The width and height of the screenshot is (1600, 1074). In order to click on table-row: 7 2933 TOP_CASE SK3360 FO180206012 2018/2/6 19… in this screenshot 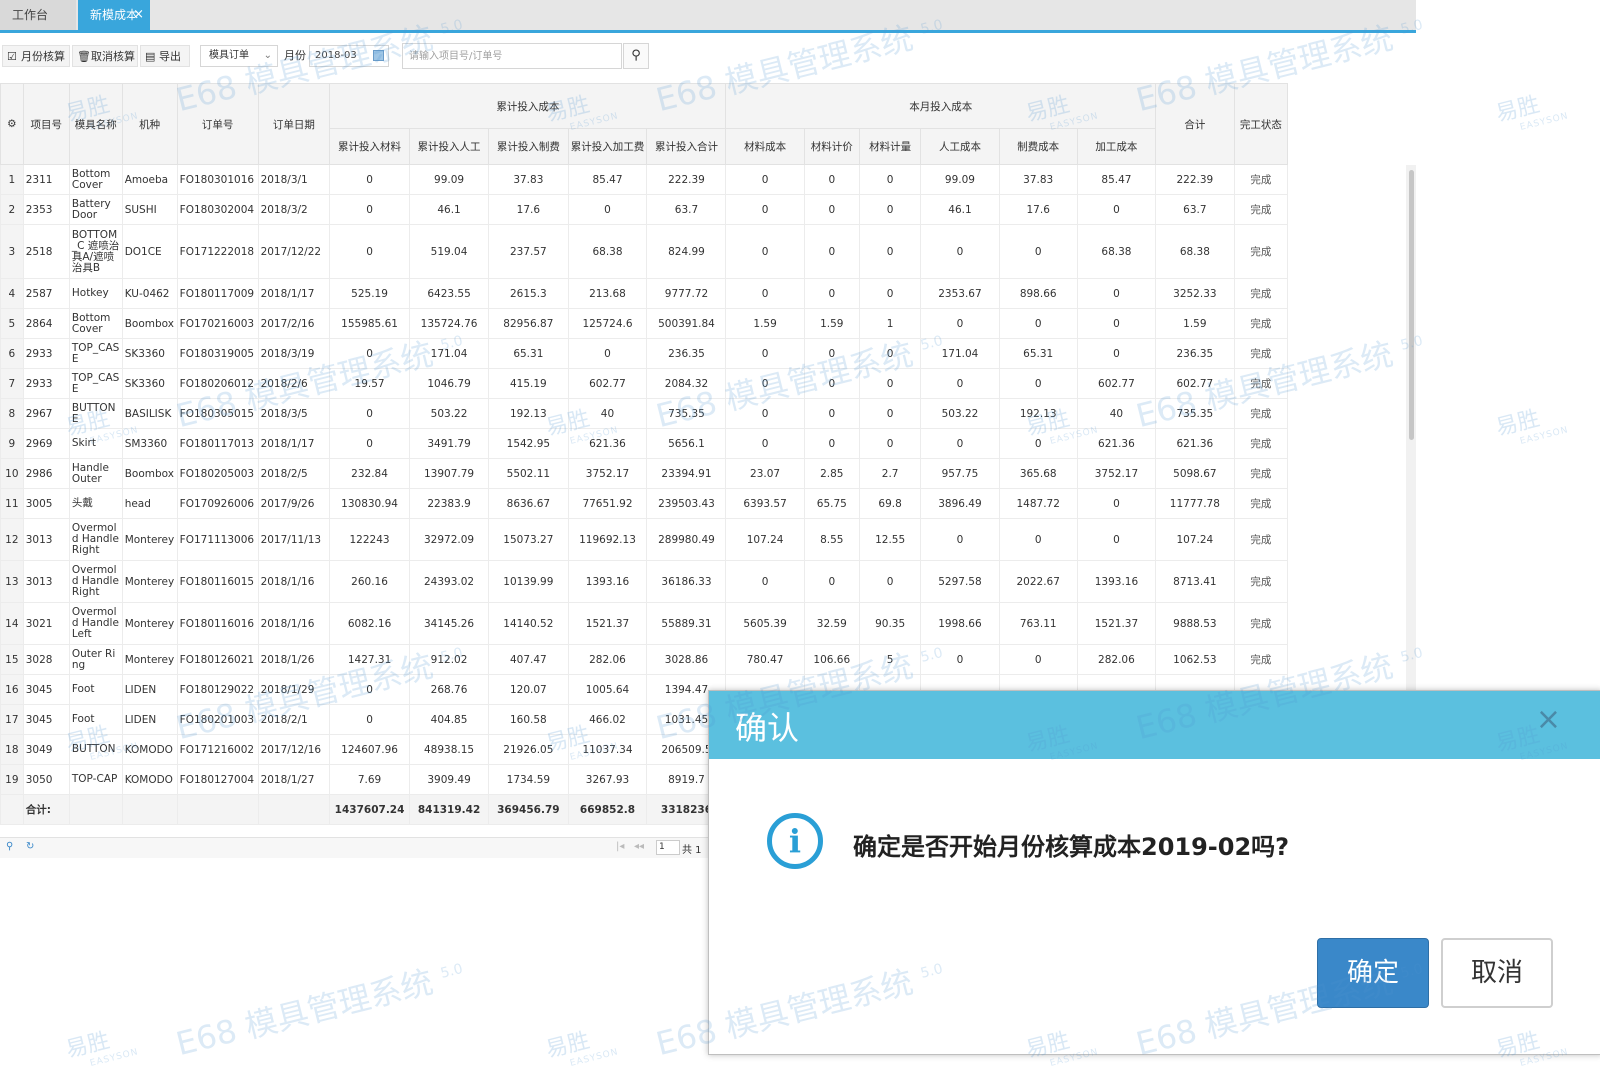, I will do `click(703, 383)`.